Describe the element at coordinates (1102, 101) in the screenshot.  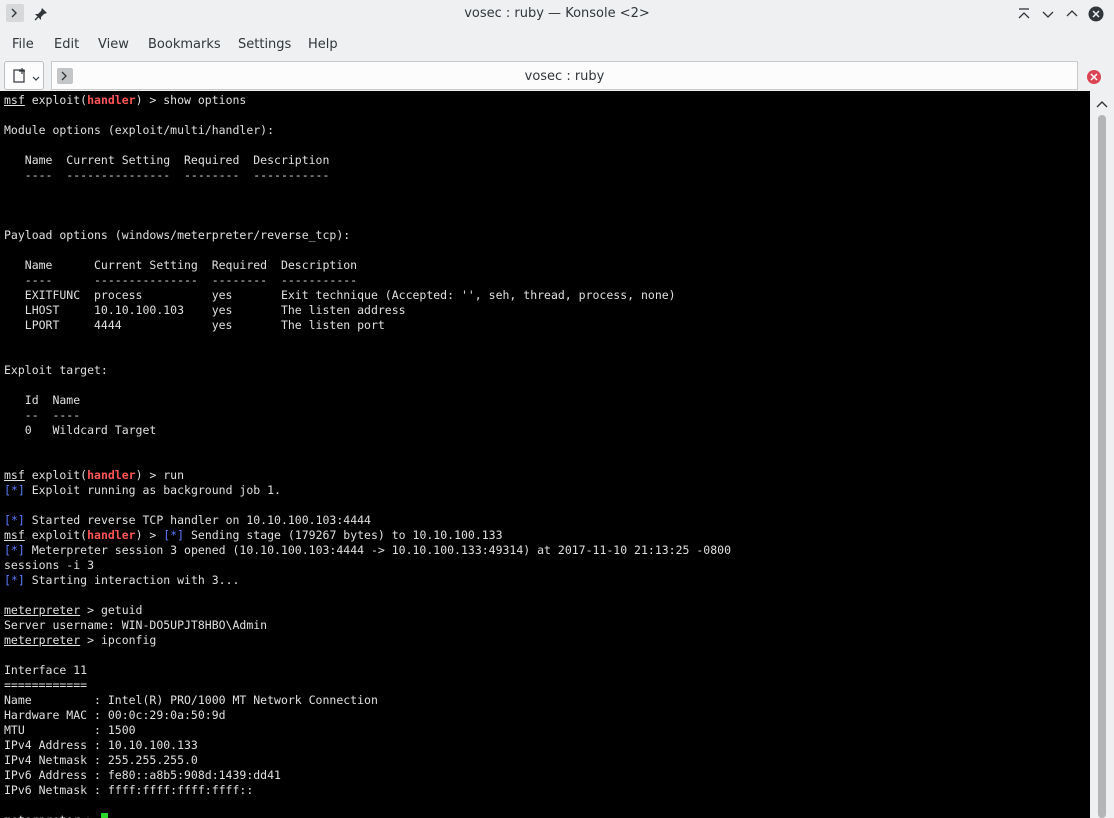
I see `scroll-up-arrow-icon` at that location.